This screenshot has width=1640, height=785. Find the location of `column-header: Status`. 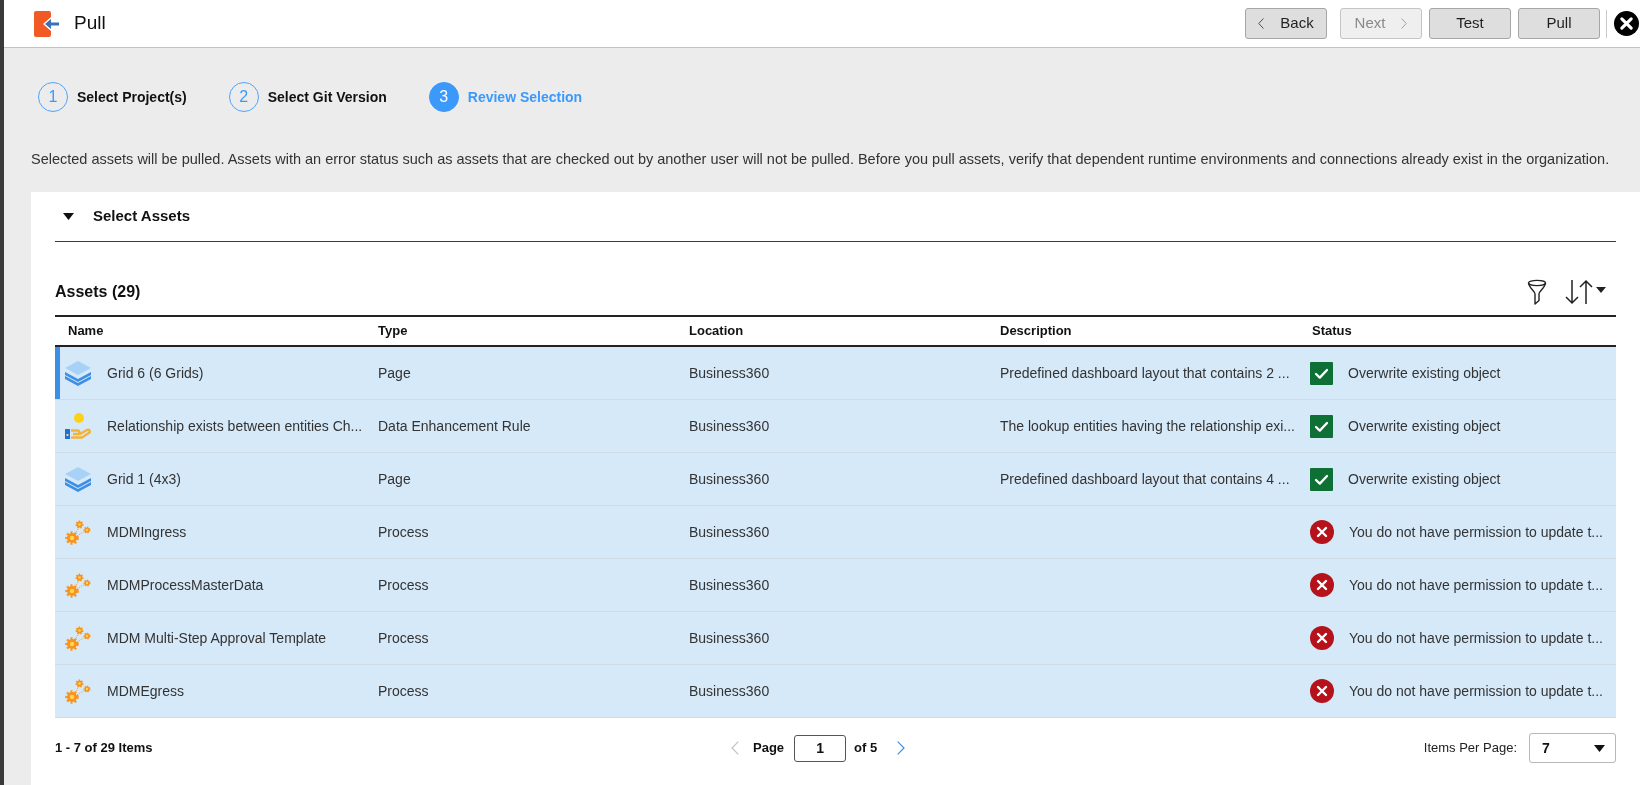

column-header: Status is located at coordinates (1332, 331).